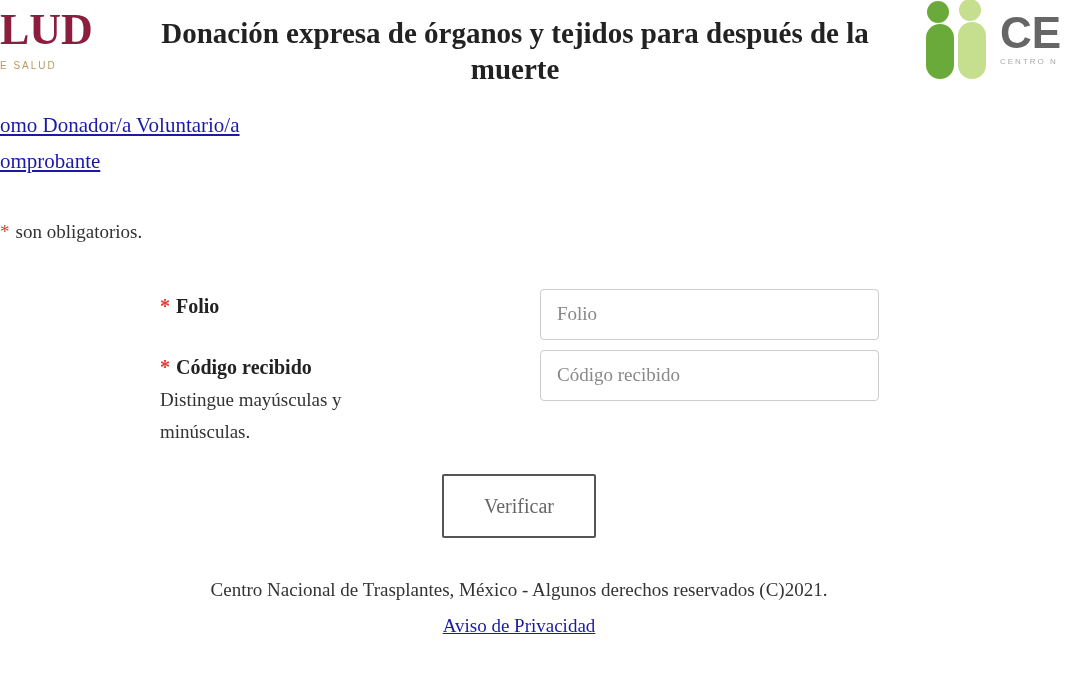 Image resolution: width=1066 pixels, height=690 pixels. Describe the element at coordinates (709, 375) in the screenshot. I see `input-field: Código recibido` at that location.